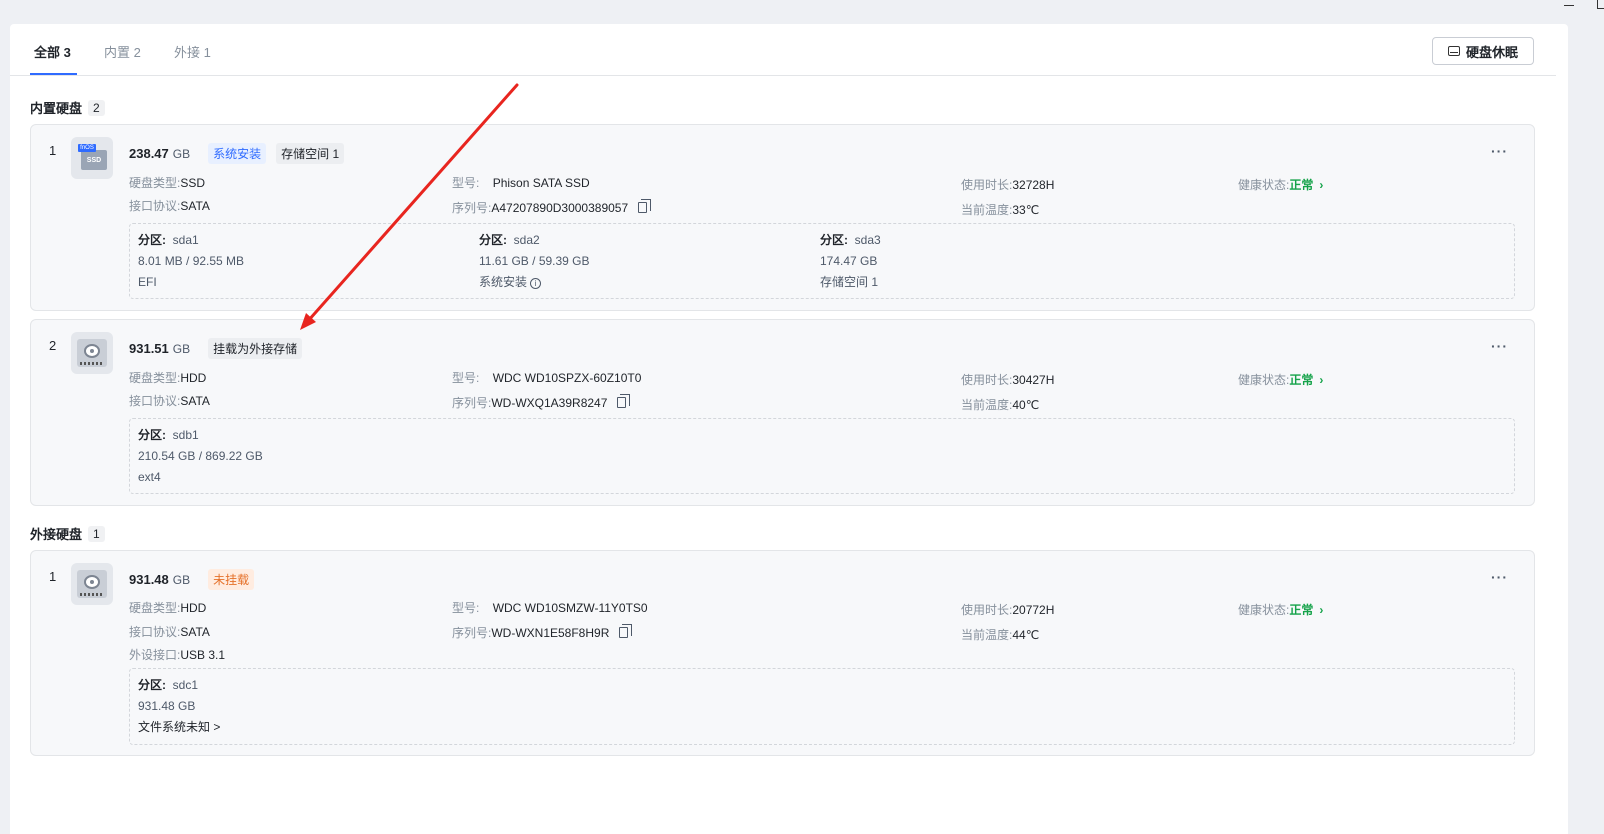 This screenshot has height=834, width=1604. I want to click on partition-item: 分区: sdc1 931.48 GB 文件系统未知 >, so click(179, 706).